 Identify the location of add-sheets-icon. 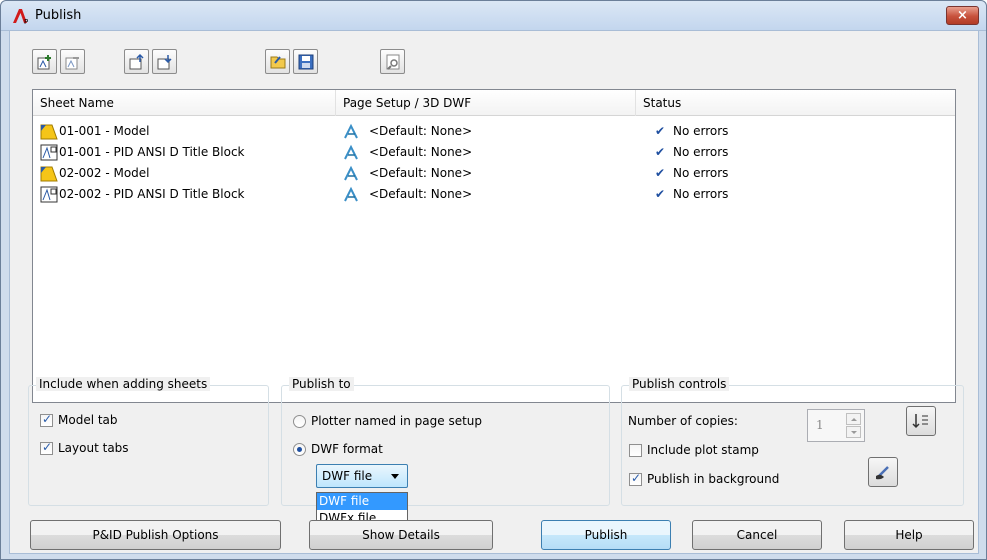
(44, 62).